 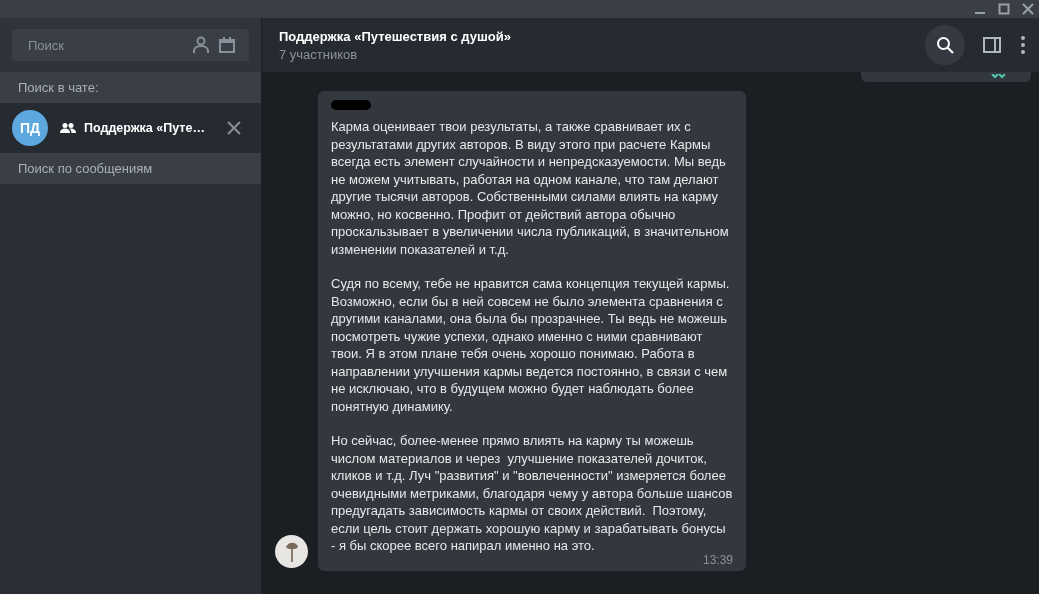 I want to click on message-text: Карма оценивает твои результаты, а также сравнивает их с результатами других авторов. В виду этого при расчете Кармы всегда есть элемент случайности и непредсказуемости. Мы ведь не можем учитывать, работая на одном канале, что там делают другие тысячи авторов. Собственными силами влиять на карму можно, но косвенно. Профит от действий автора обычно проскальзывает в увеличении числа публикаций, в значительном изменении показателей и т.д., so click(x=530, y=188).